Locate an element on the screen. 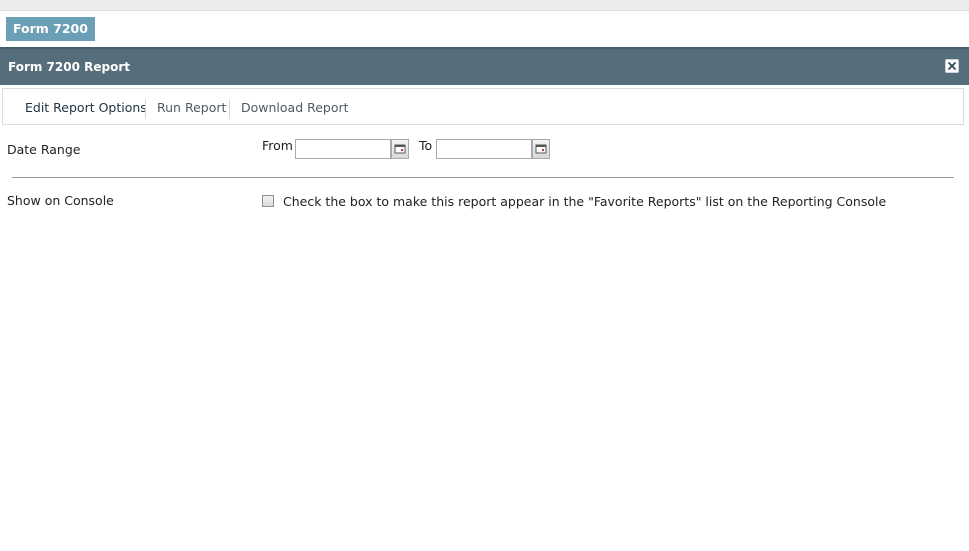  from-date-input is located at coordinates (343, 149).